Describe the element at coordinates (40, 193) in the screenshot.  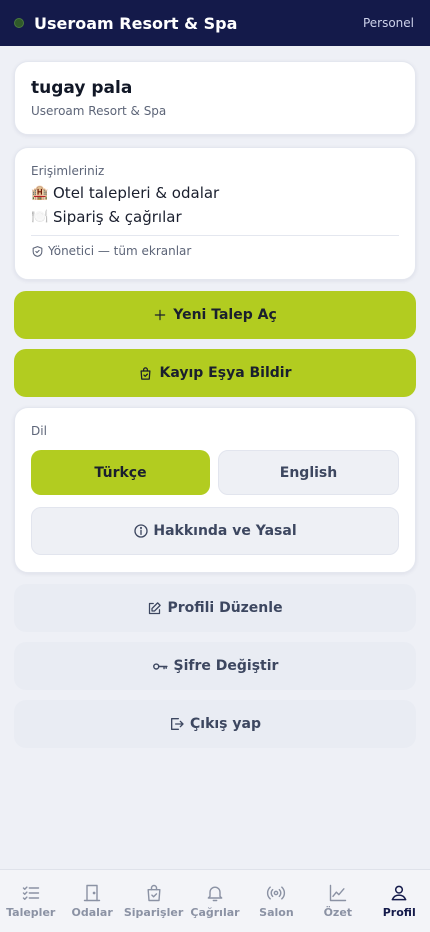
I see `hotel-icon: 🏨` at that location.